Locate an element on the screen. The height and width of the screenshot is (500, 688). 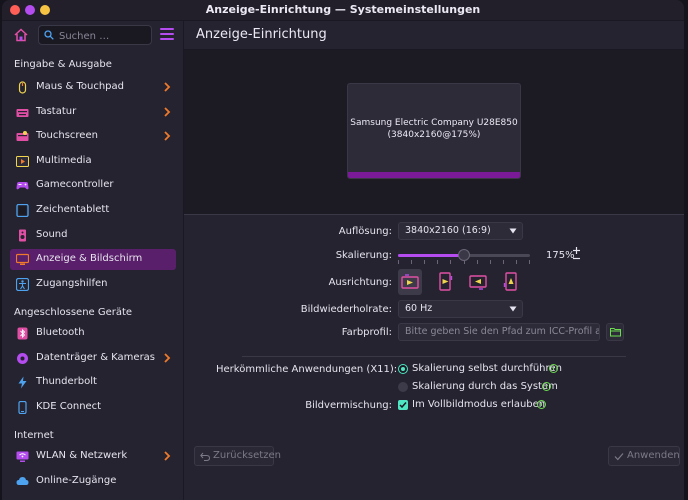
main-header: Anzeige-Einrichtung is located at coordinates (434, 35).